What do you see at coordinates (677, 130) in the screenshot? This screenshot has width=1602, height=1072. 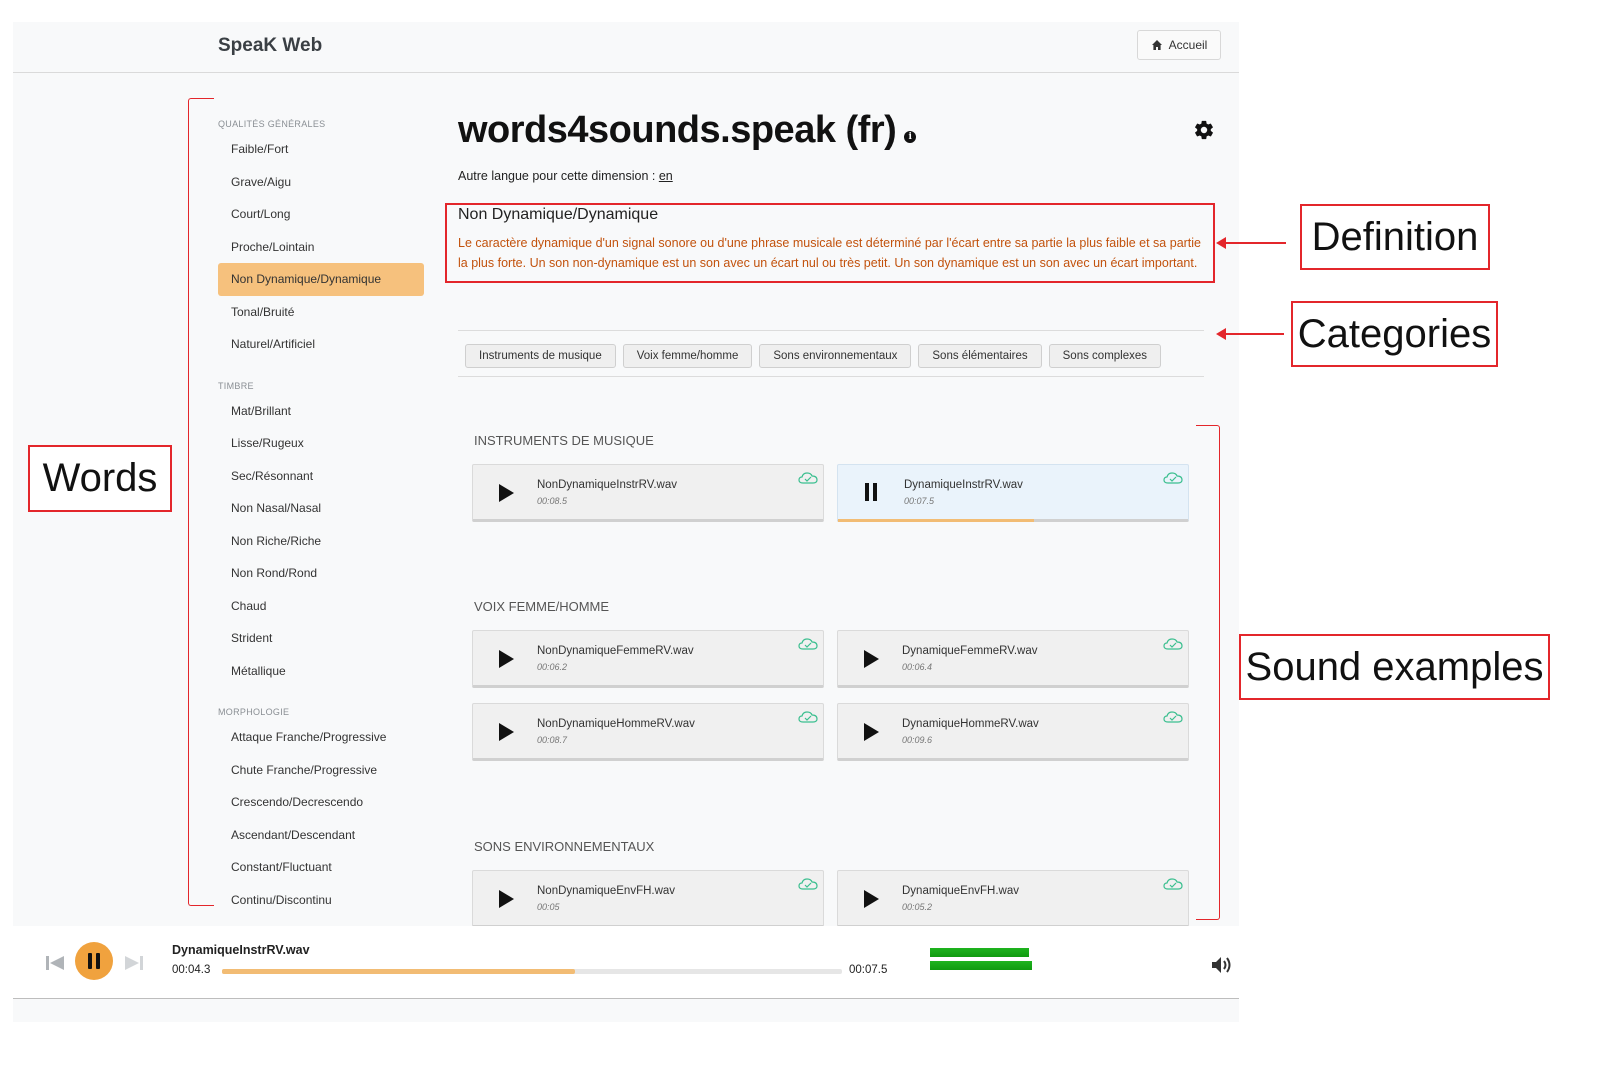 I see `page-title: words4sounds.speak (fr)` at bounding box center [677, 130].